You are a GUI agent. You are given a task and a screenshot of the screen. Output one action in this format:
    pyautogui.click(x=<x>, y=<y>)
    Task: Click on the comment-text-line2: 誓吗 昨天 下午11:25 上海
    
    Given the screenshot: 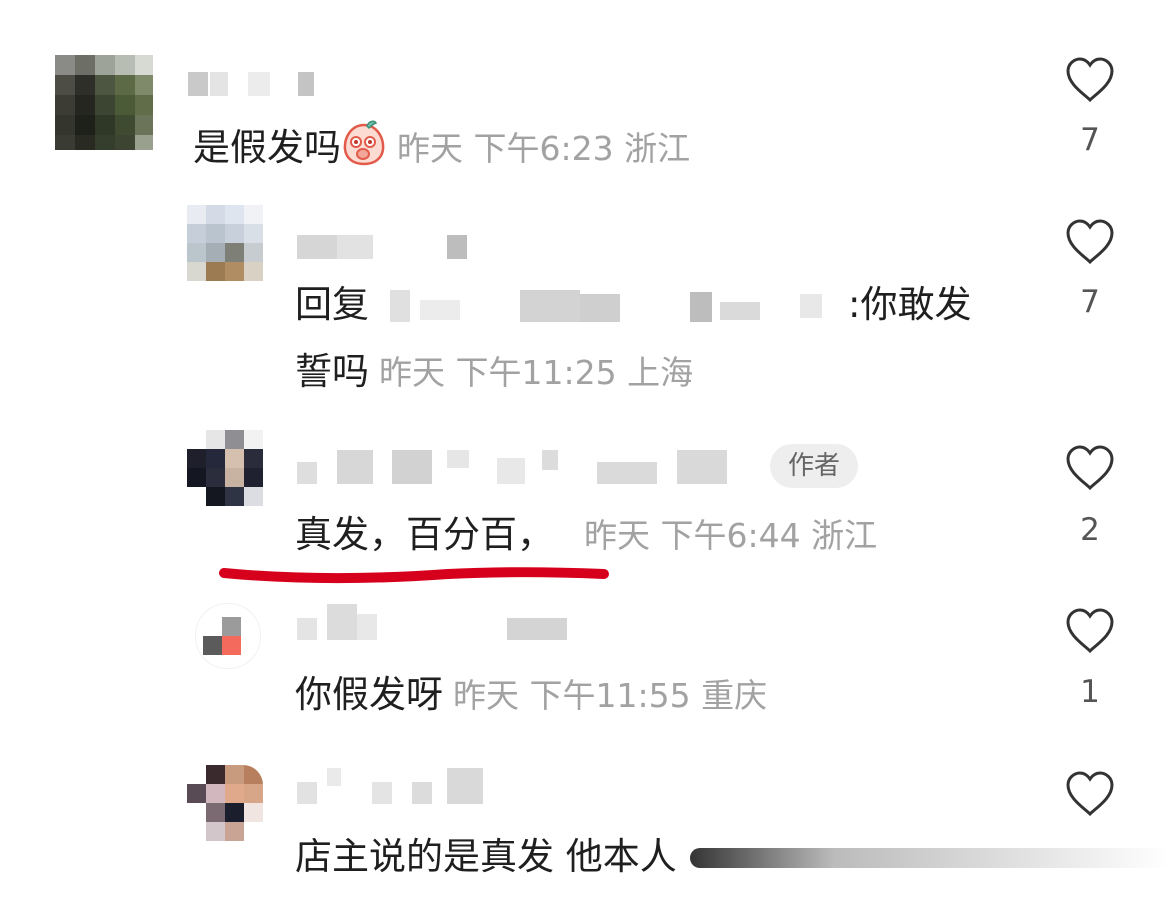 What is the action you would take?
    pyautogui.click(x=494, y=371)
    